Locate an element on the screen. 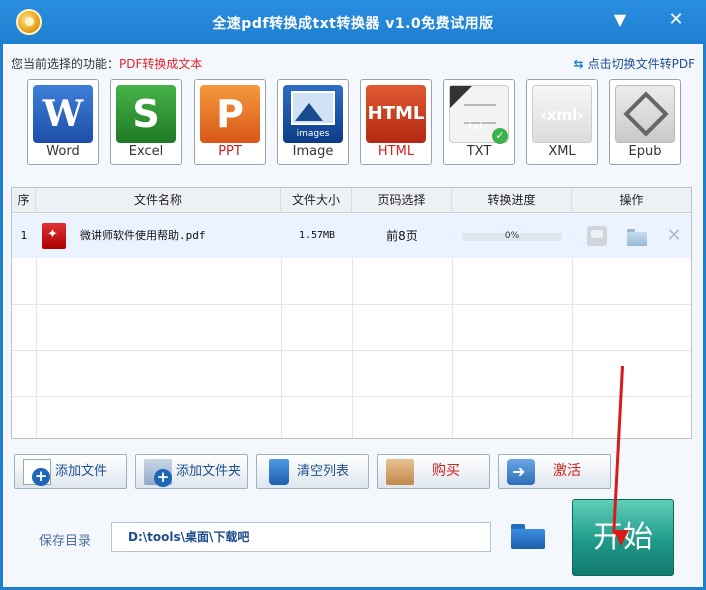  format-label: Word is located at coordinates (63, 151).